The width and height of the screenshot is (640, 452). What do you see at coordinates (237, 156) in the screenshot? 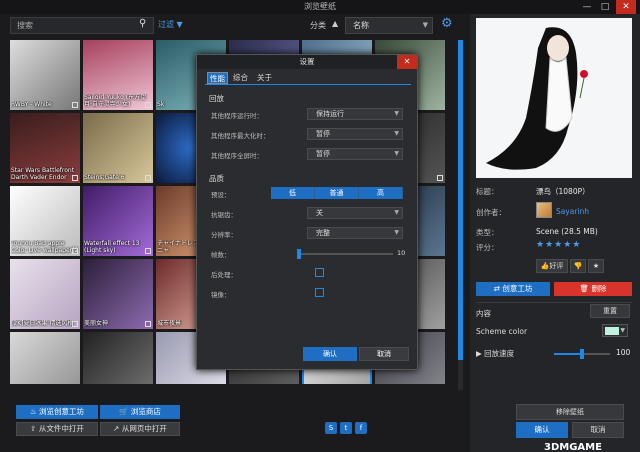
I see `other-full-label: 其他程序全屏时：` at bounding box center [237, 156].